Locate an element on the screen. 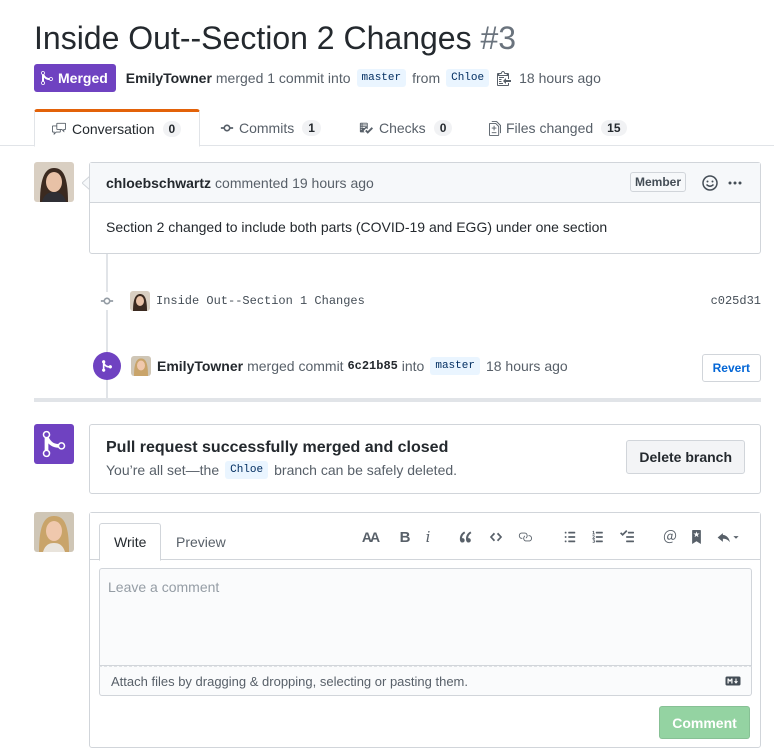 This screenshot has height=754, width=774. smiley-icon is located at coordinates (710, 183).